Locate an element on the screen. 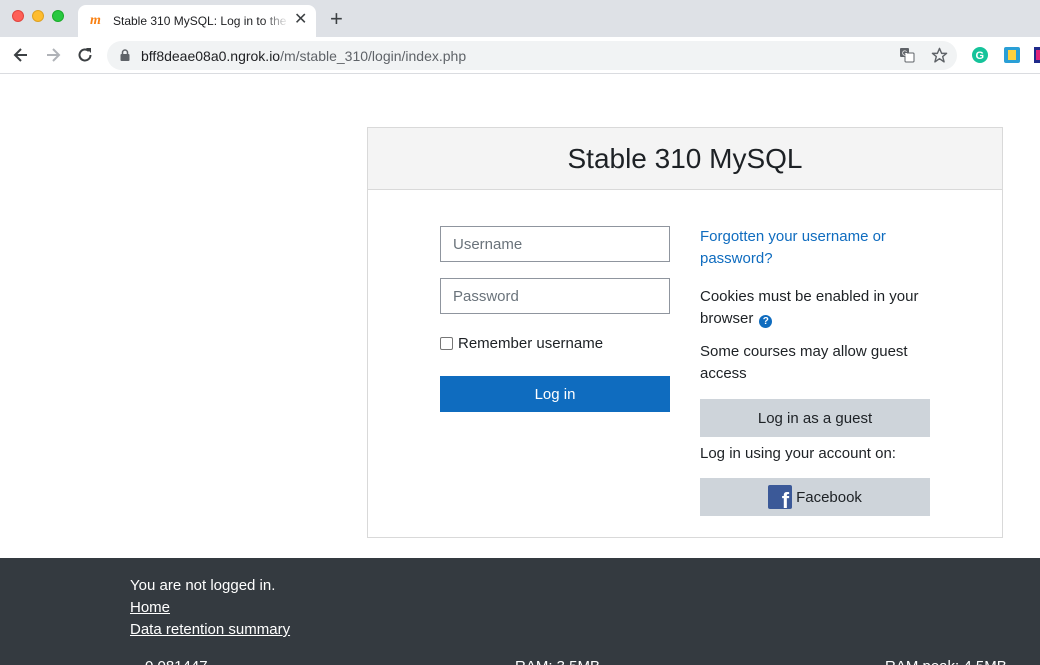  cookies-notice-text: Cookies must be enabled in your browser is located at coordinates (809, 307).